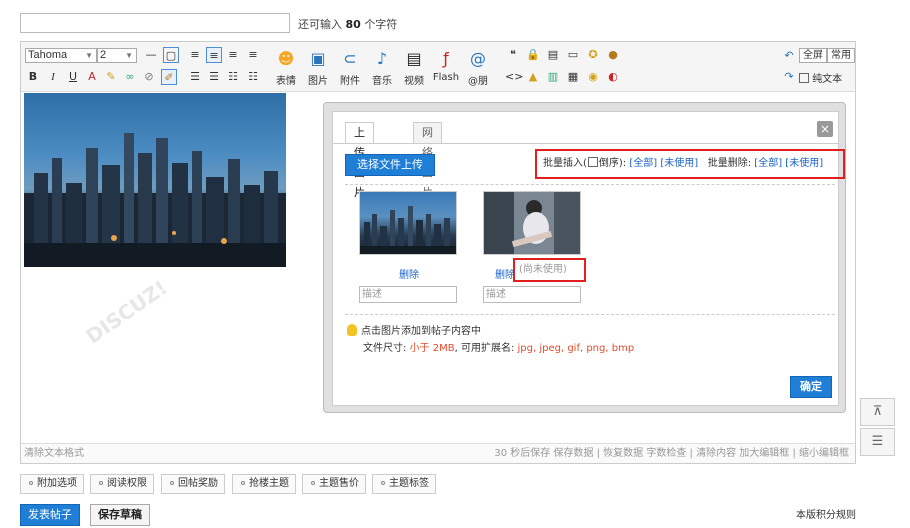 The height and width of the screenshot is (528, 910). What do you see at coordinates (120, 515) in the screenshot?
I see `save-draft-button: 保存草稿` at bounding box center [120, 515].